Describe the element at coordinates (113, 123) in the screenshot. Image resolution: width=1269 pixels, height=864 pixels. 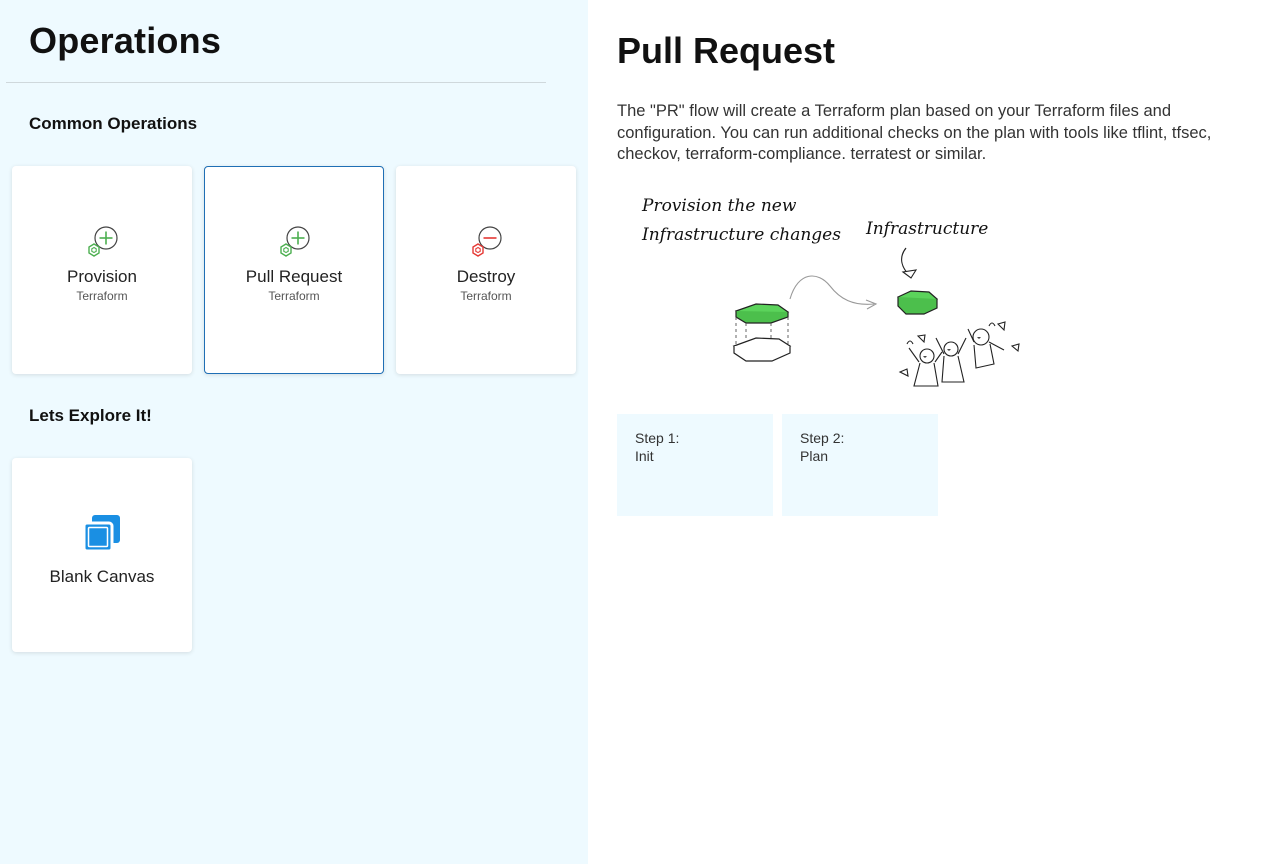
I see `common-operations-heading: Common Operations` at that location.